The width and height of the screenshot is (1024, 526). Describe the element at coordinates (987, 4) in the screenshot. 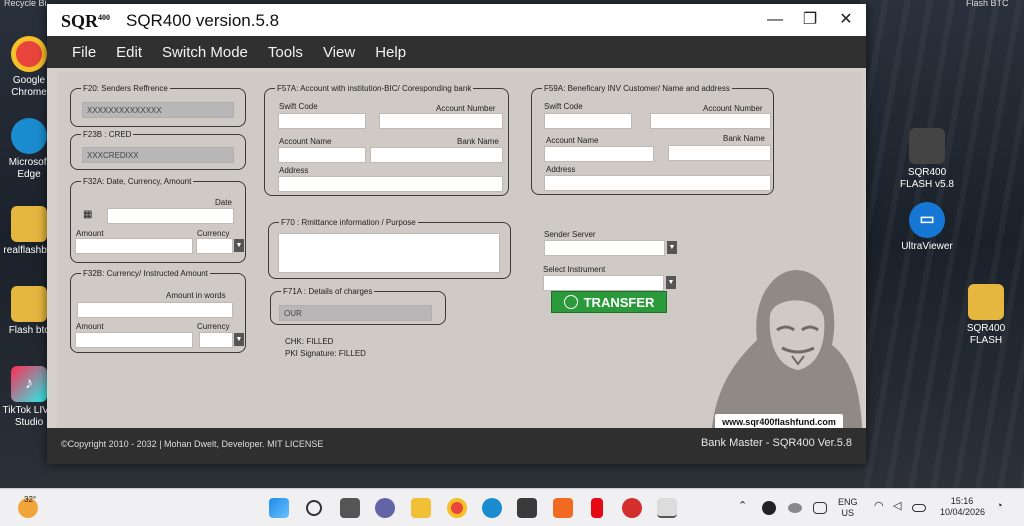

I see `desktop-icon-label-flashbtc: Flash BTC` at that location.